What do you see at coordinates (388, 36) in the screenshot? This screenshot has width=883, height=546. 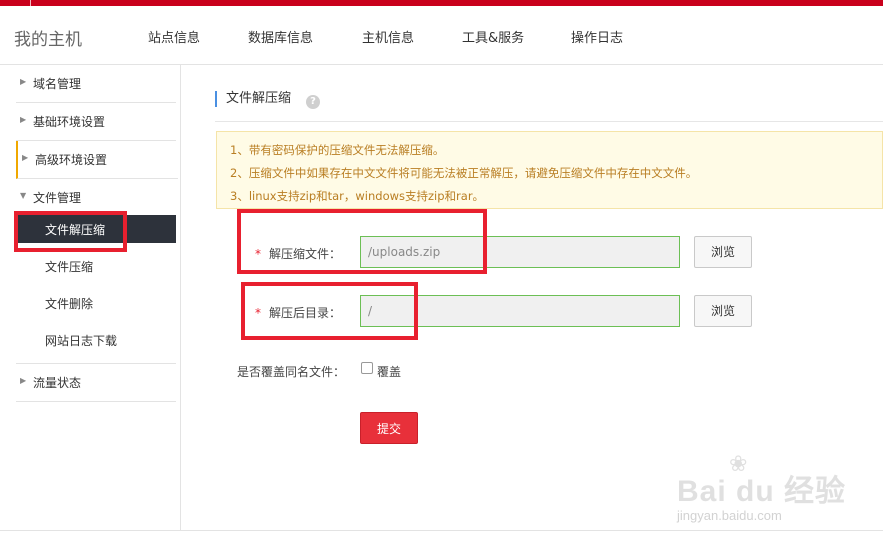 I see `nav-host-info: 主机信息` at bounding box center [388, 36].